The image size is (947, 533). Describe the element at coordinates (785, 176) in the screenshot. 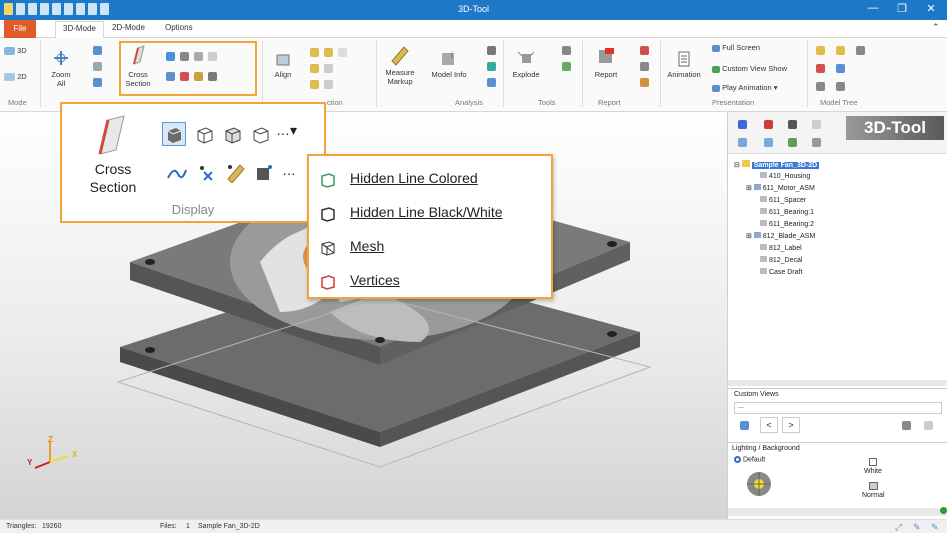

I see `tree-item: 410_Housing` at that location.